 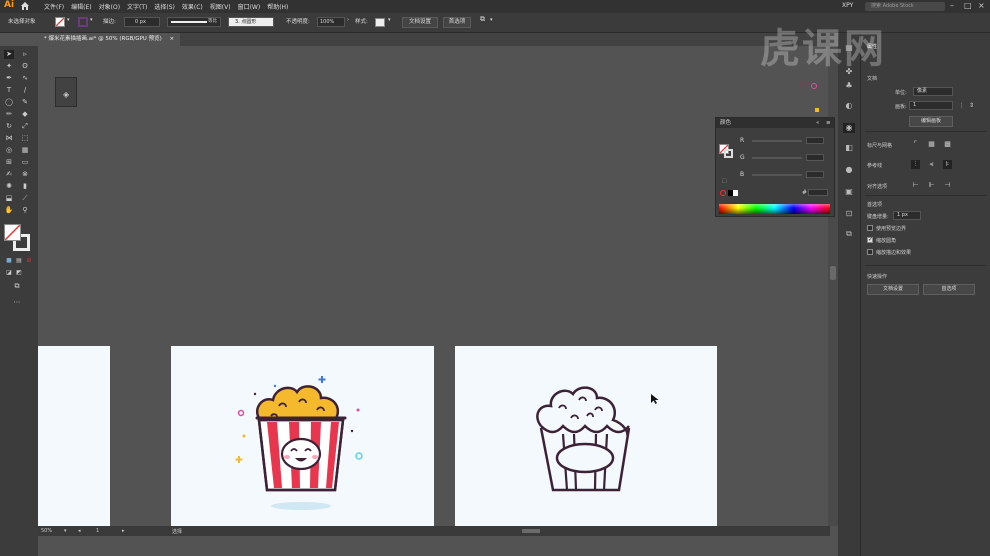 I want to click on ellipse-tool-icon: ◯, so click(x=9, y=102).